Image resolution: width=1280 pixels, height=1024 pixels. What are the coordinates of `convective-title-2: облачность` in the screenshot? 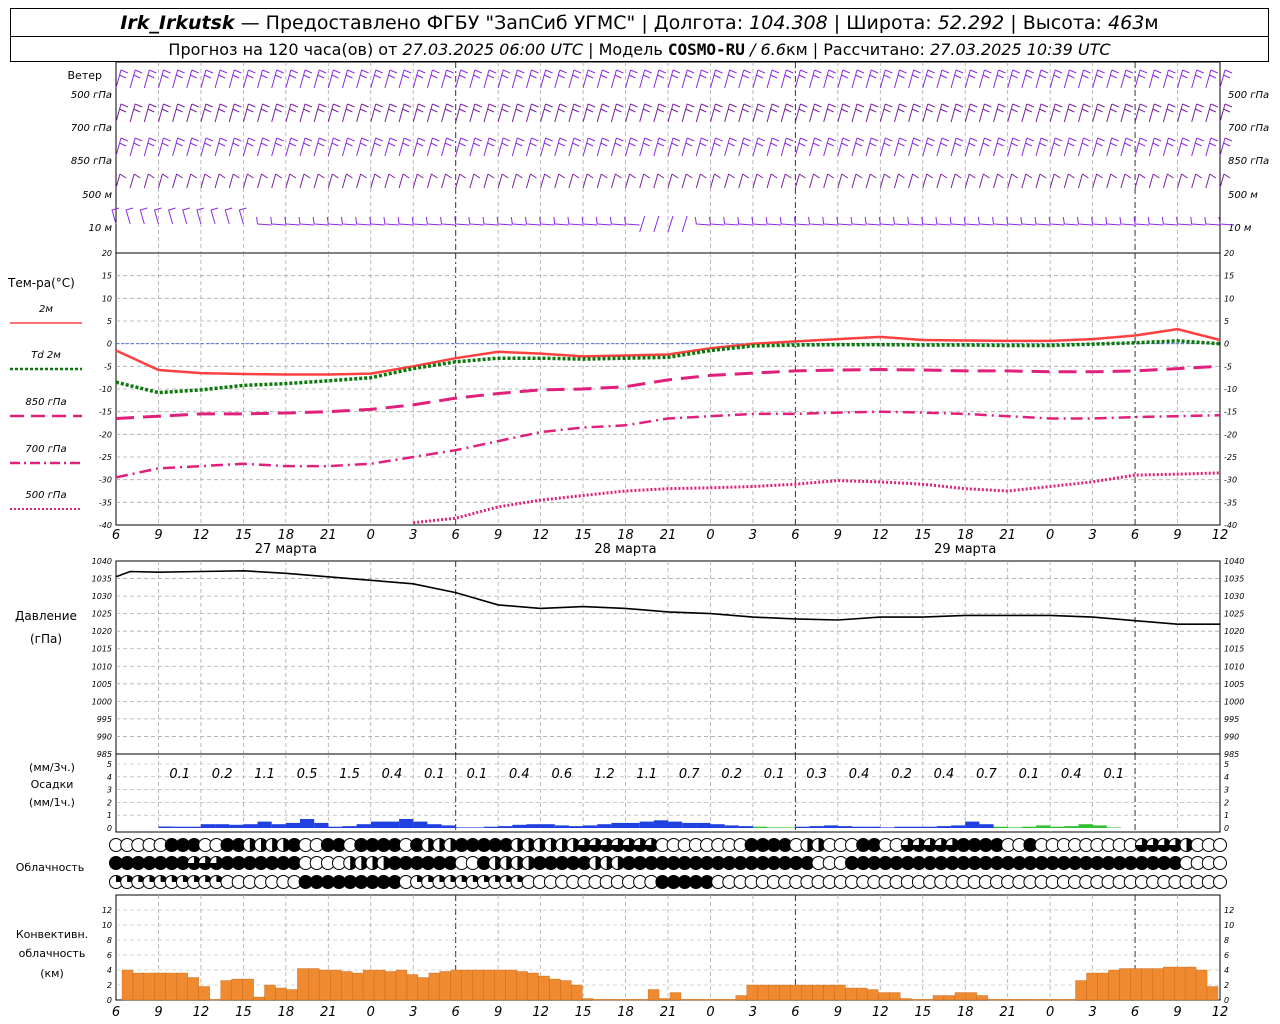 It's located at (52, 953).